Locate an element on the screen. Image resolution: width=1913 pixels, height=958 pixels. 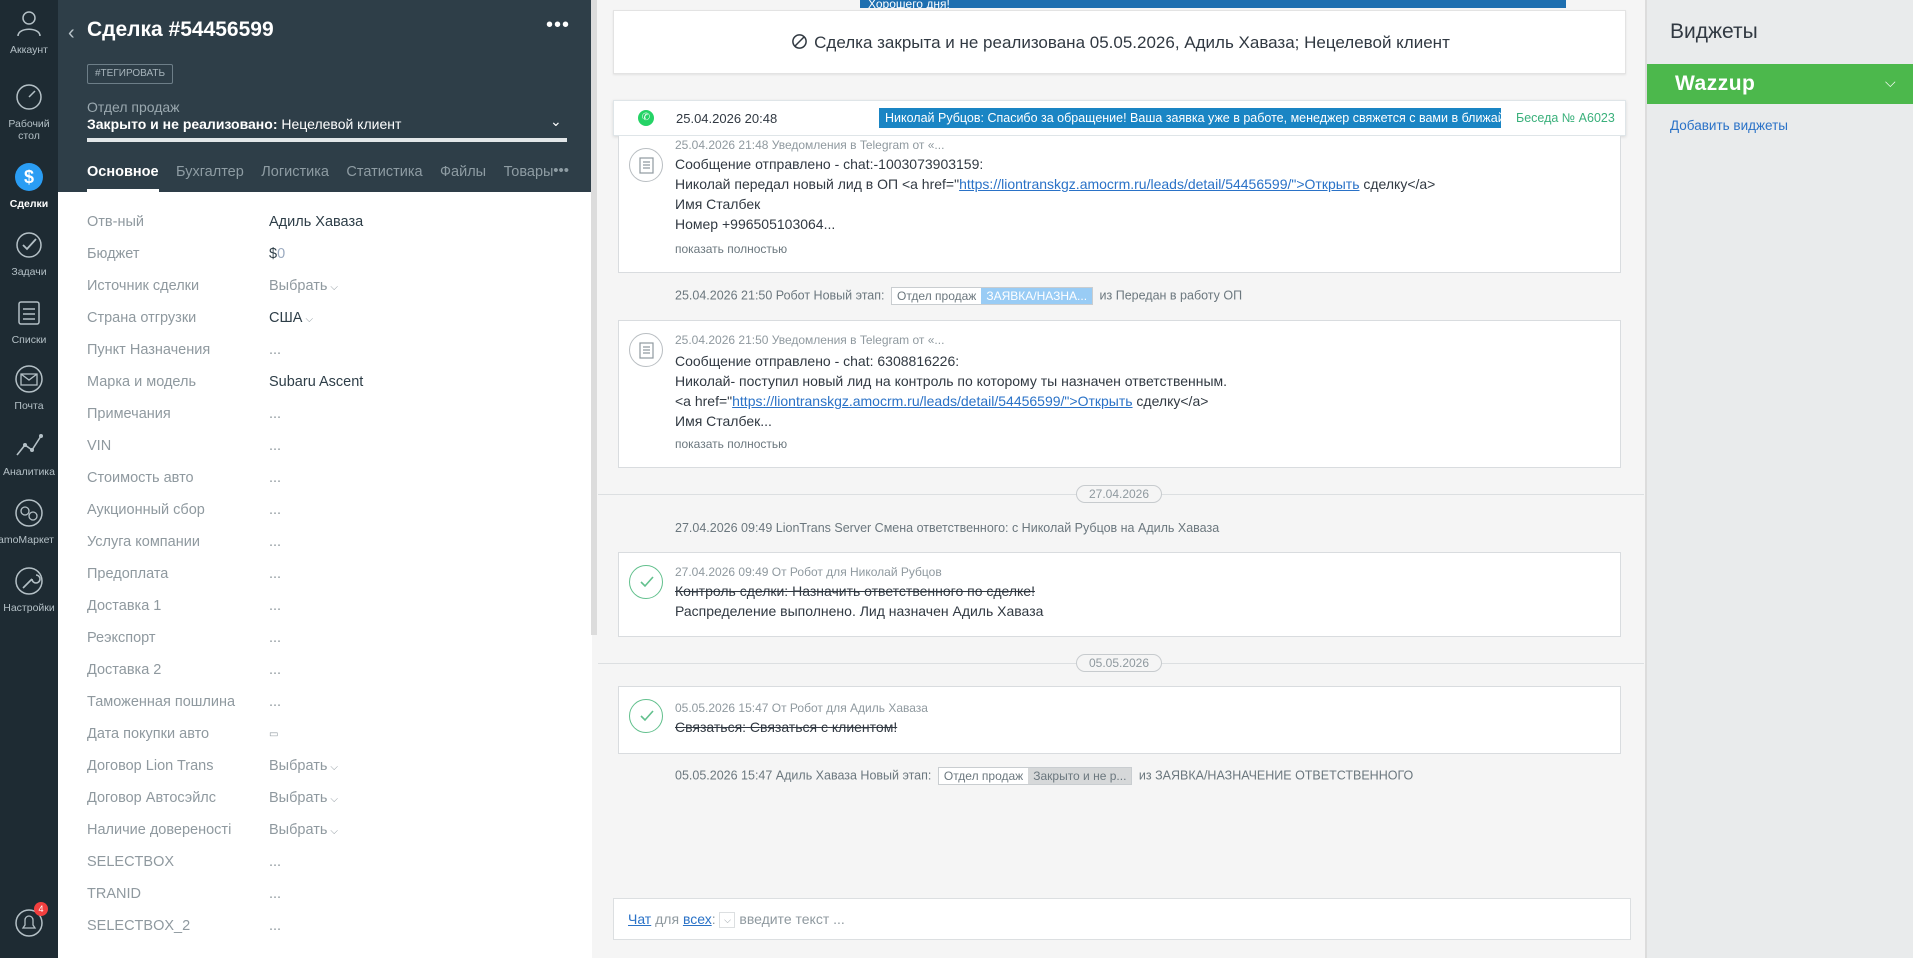
field-label: Реэкспорт is located at coordinates (121, 638).